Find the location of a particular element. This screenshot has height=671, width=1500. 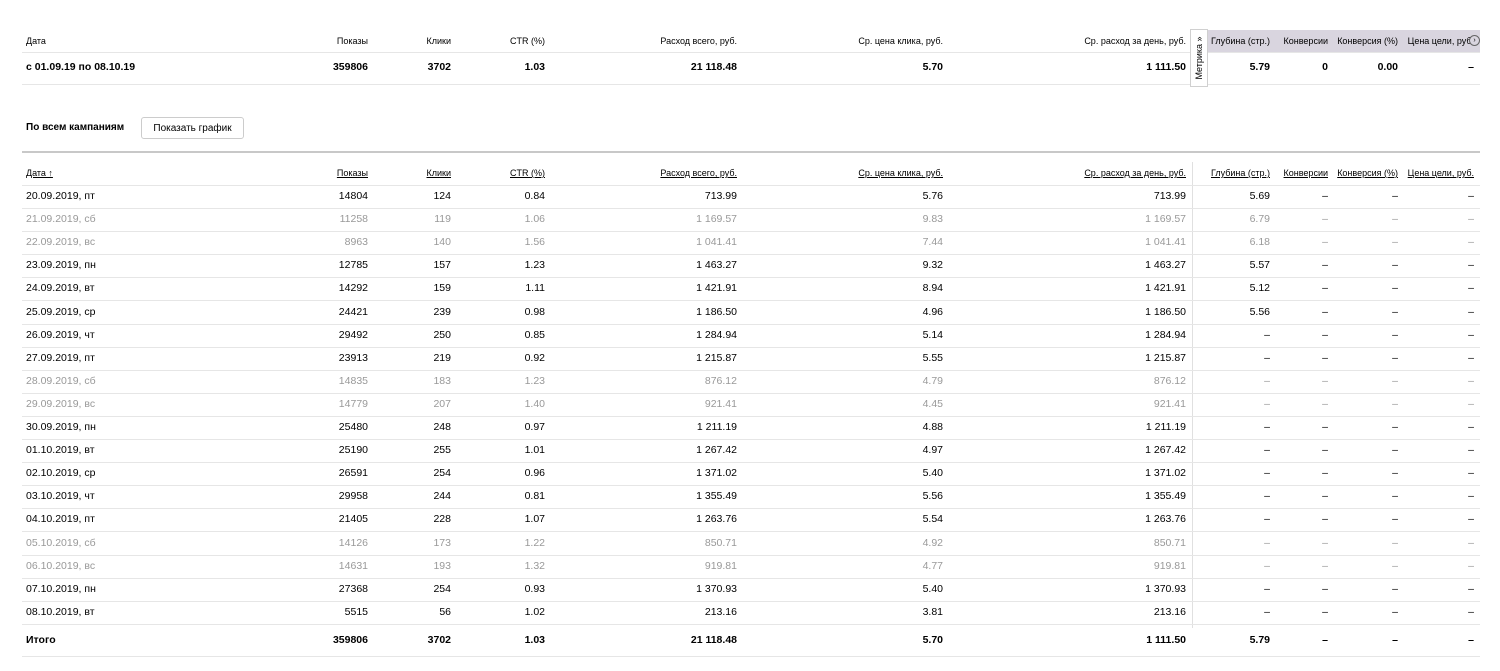

column-header-ctr: CTR (%) is located at coordinates (527, 173).